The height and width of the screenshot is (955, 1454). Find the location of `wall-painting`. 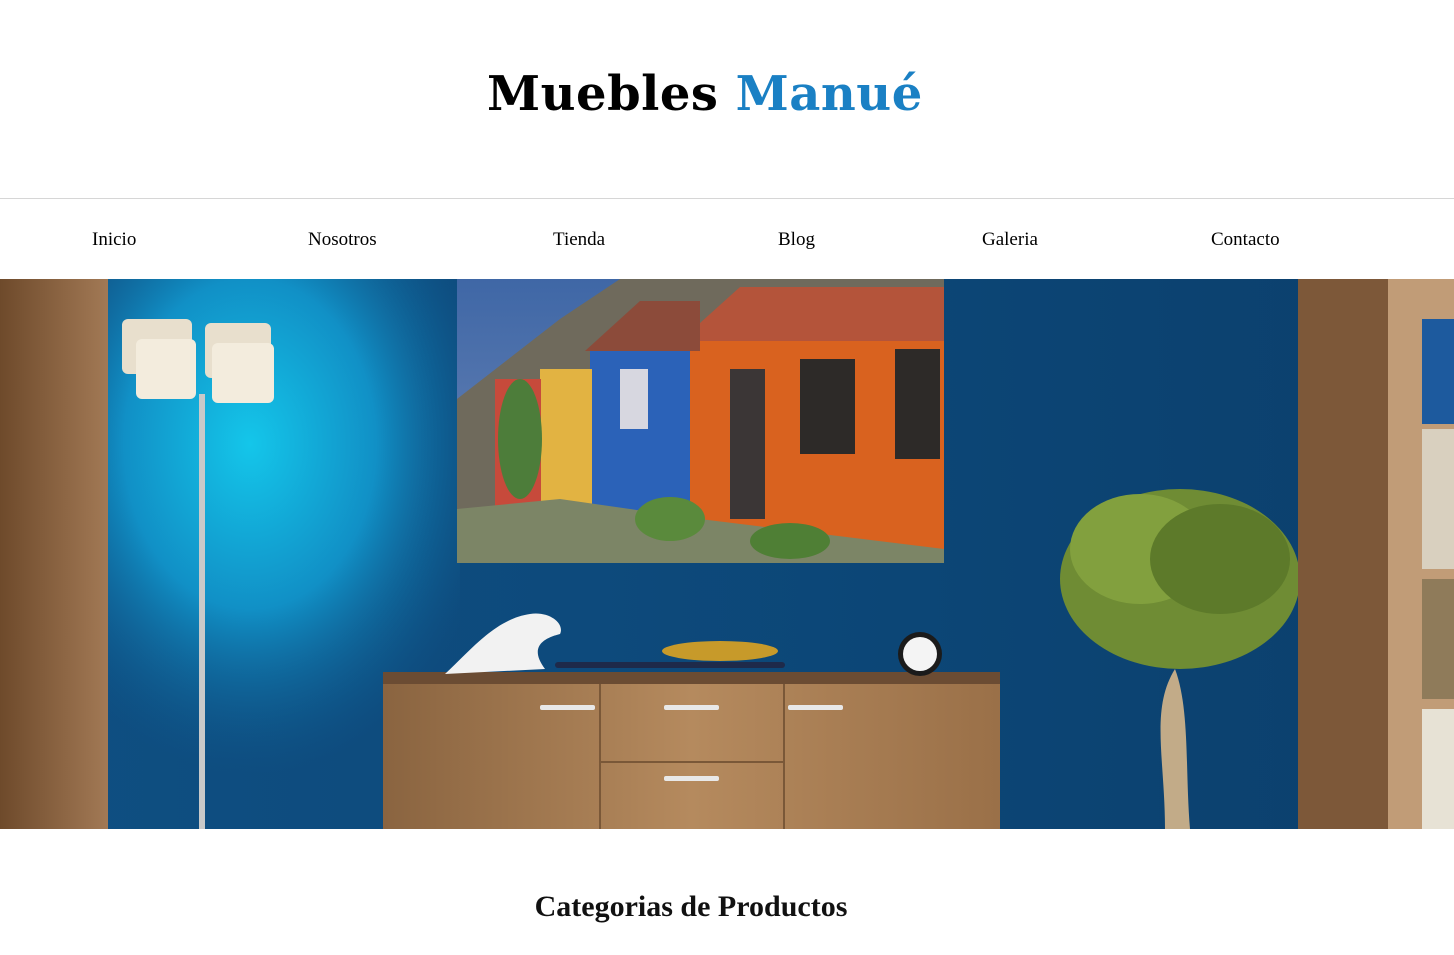

wall-painting is located at coordinates (700, 421).